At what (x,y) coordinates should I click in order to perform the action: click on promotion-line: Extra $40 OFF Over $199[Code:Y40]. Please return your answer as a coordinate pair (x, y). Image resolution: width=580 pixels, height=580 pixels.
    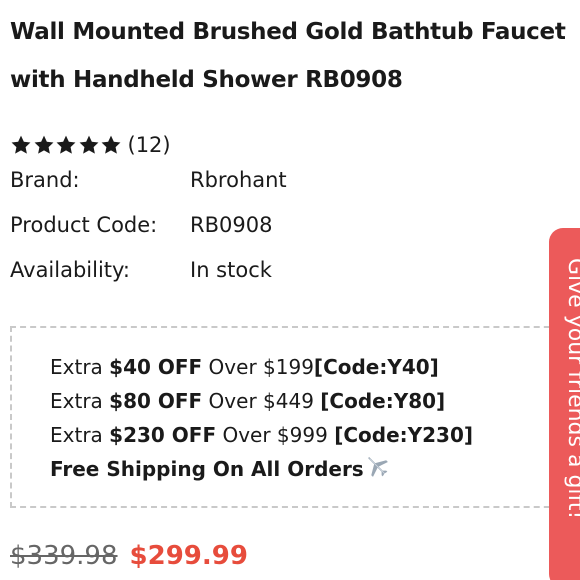
    Looking at the image, I should click on (261, 367).